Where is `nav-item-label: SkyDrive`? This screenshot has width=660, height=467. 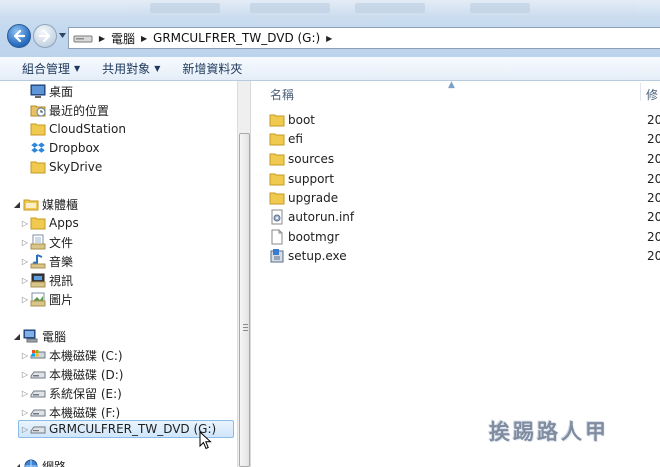 nav-item-label: SkyDrive is located at coordinates (76, 167).